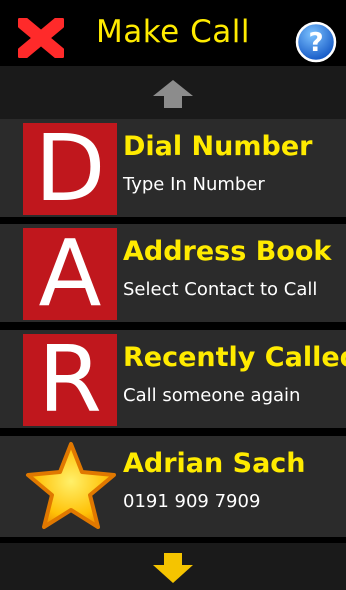 This screenshot has height=590, width=346. I want to click on arrow-up-icon, so click(173, 94).